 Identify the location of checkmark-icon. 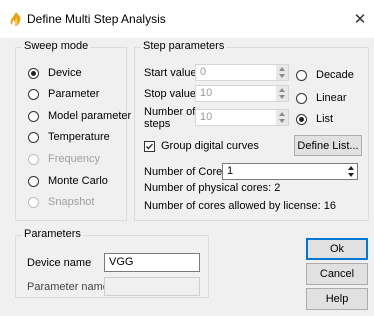
(149, 146).